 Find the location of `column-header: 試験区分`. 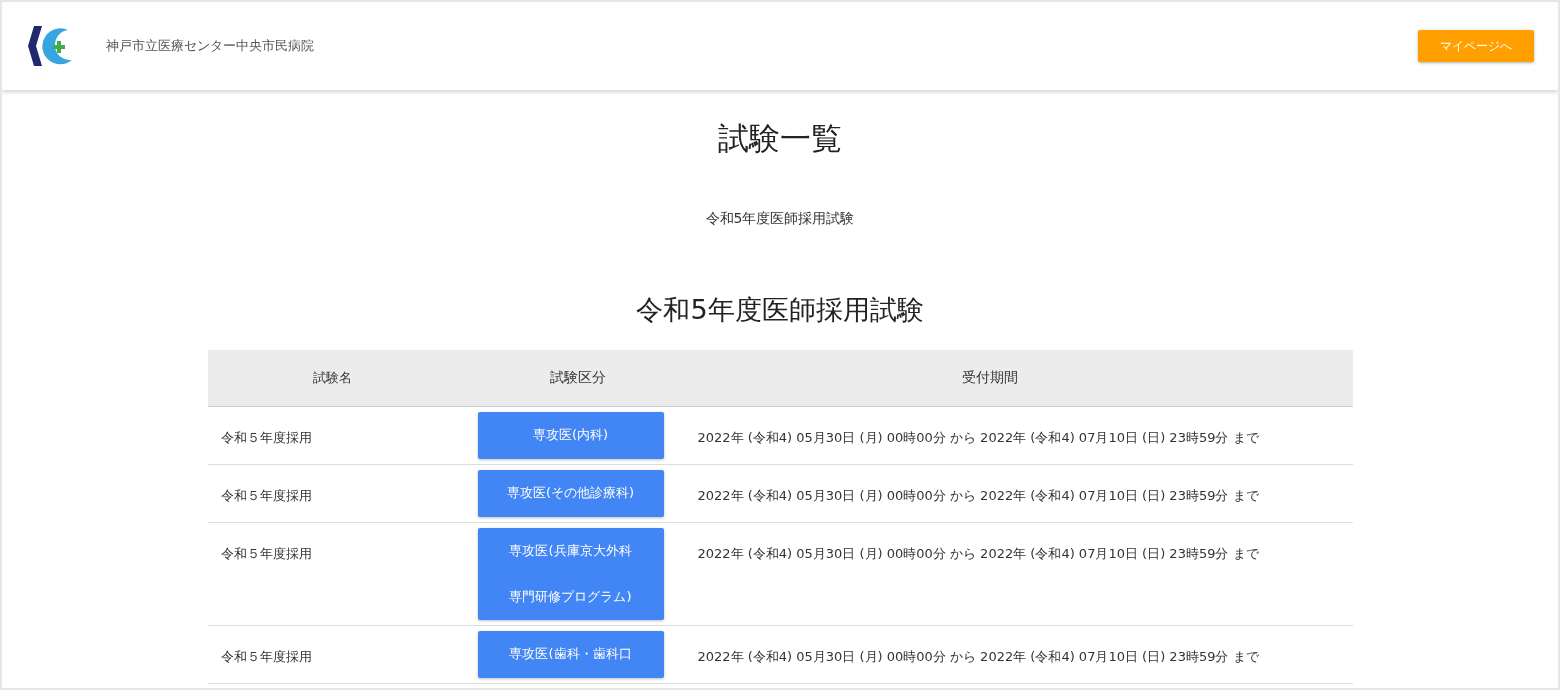

column-header: 試験区分 is located at coordinates (577, 378).